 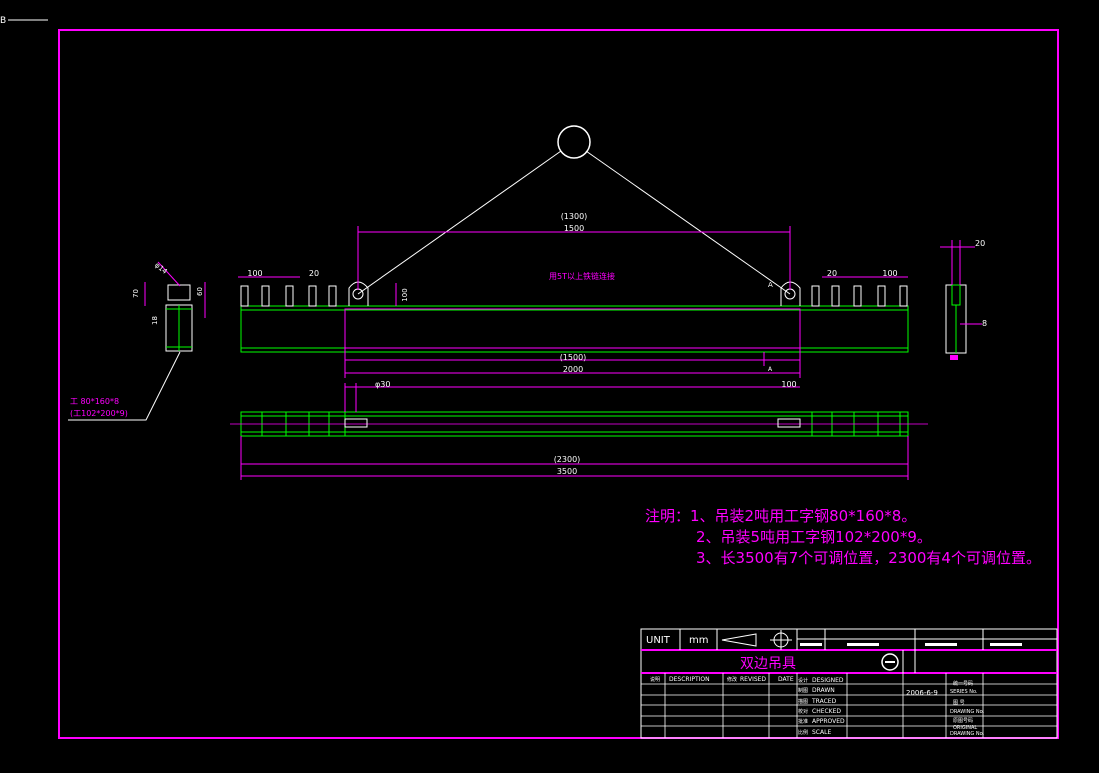 I want to click on drawn: DRAWN, so click(x=823, y=690).